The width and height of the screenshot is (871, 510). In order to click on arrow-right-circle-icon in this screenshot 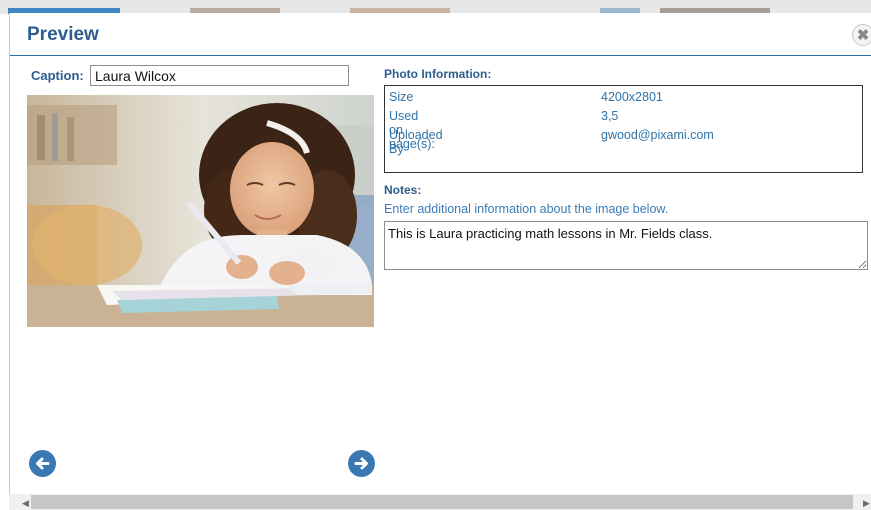, I will do `click(361, 463)`.